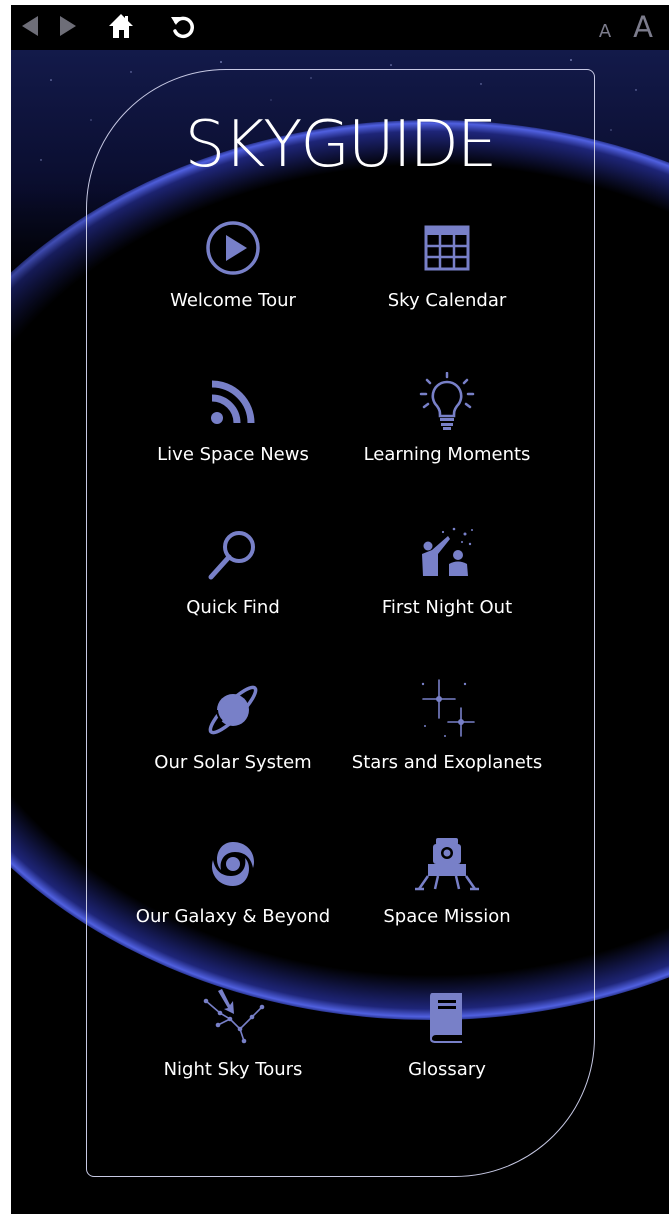  What do you see at coordinates (447, 709) in the screenshot?
I see `sparkling-stars-icon` at bounding box center [447, 709].